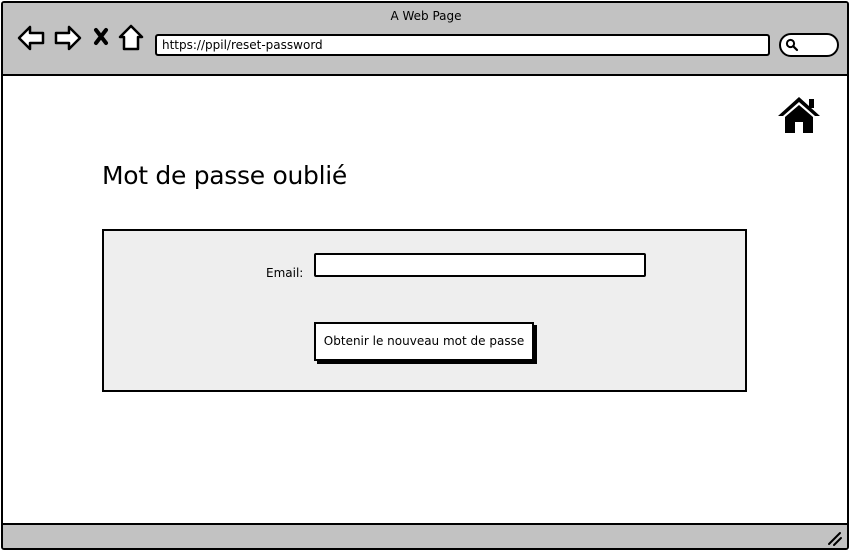 Image resolution: width=850 pixels, height=550 pixels. I want to click on status-bar, so click(425, 535).